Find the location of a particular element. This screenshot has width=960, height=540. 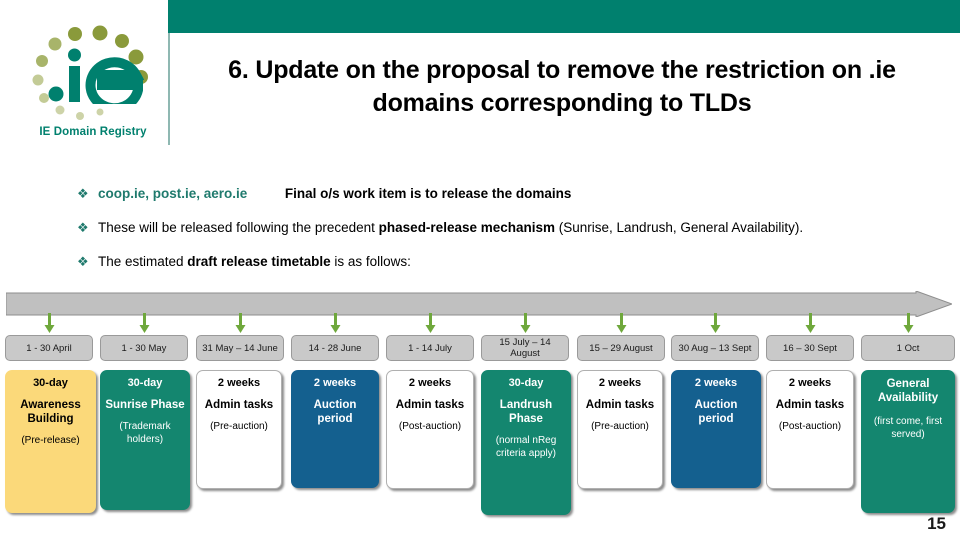

timeline-date-box: 14 - 28 June is located at coordinates (335, 348).